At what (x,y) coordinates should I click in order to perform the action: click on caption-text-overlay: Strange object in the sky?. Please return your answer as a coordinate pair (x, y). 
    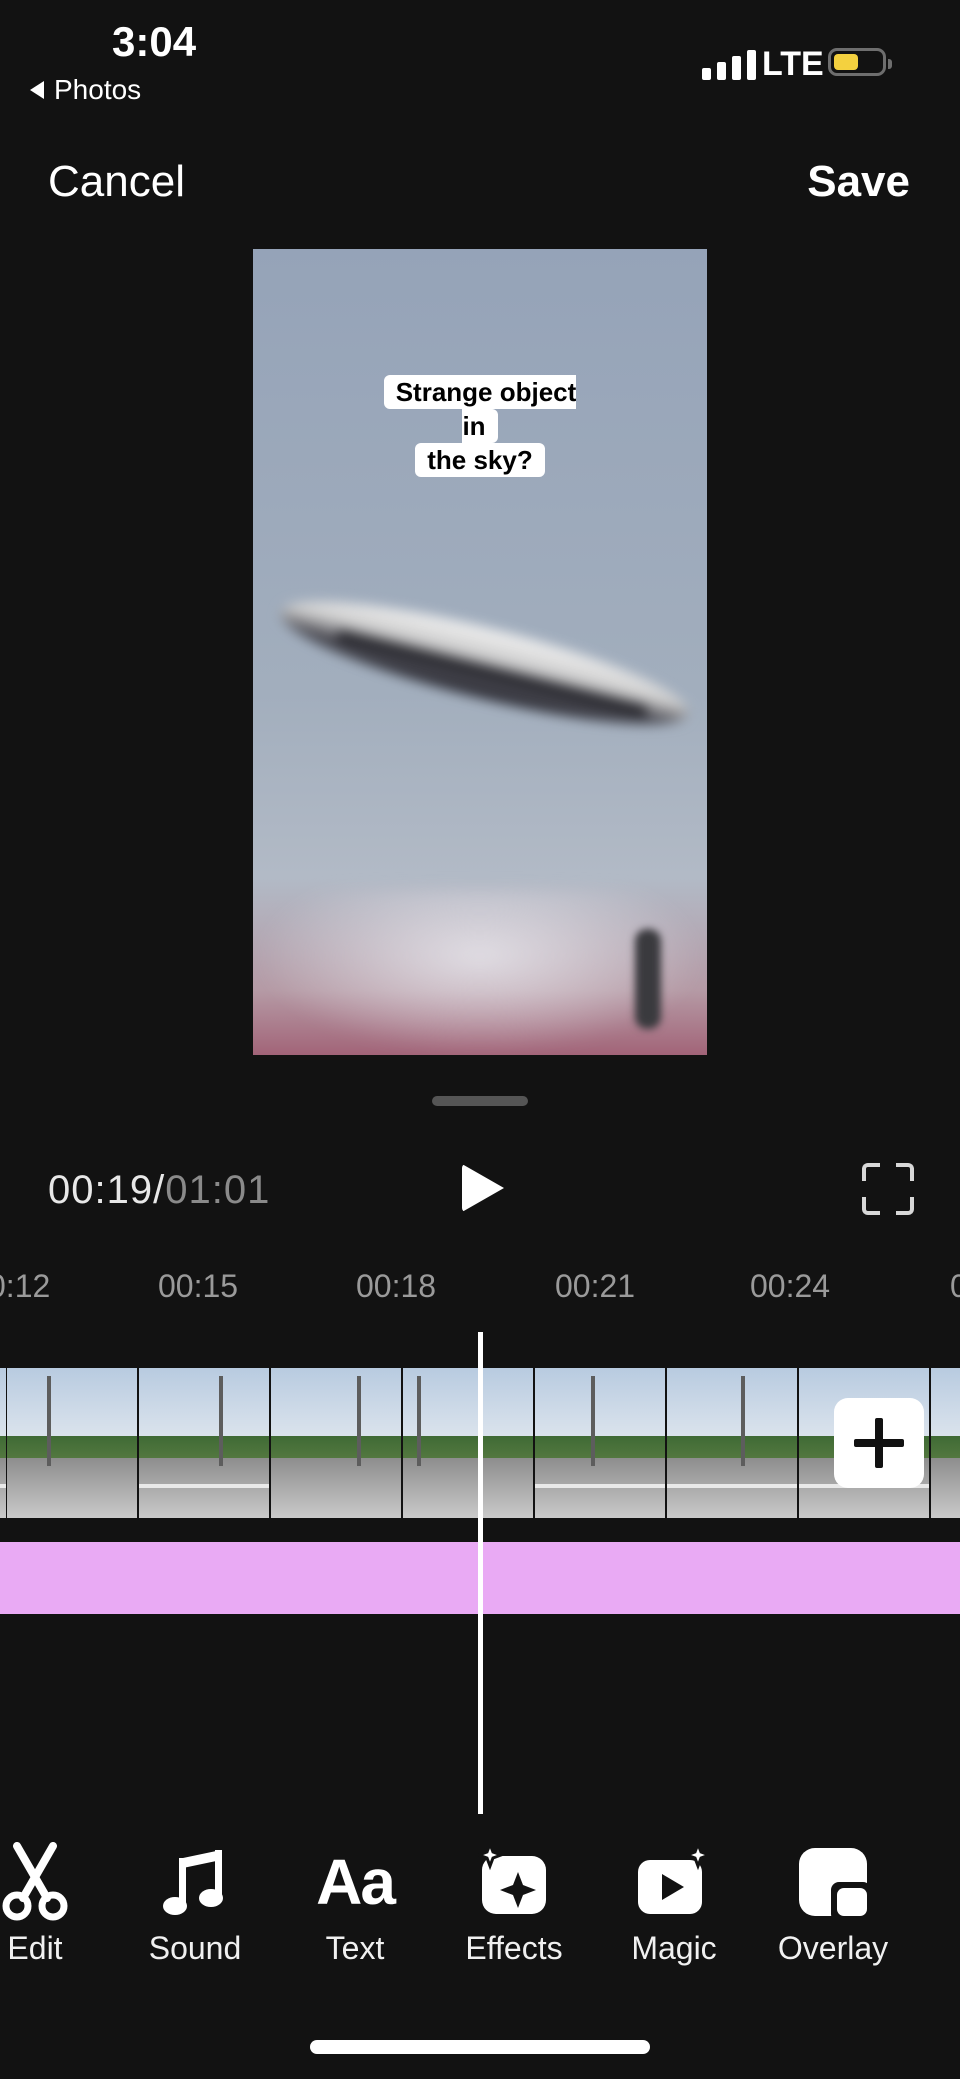
    Looking at the image, I should click on (480, 426).